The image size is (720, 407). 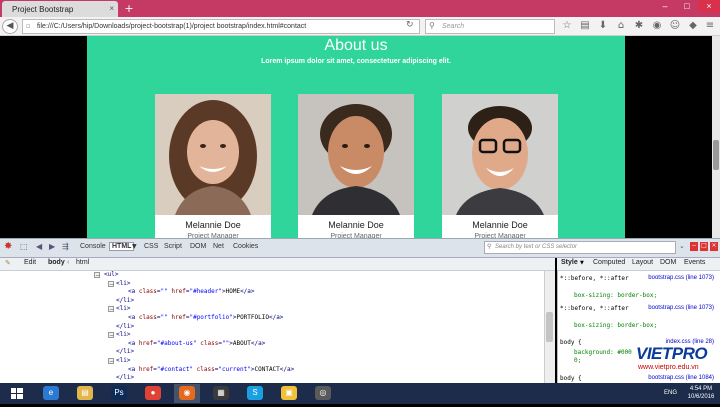 I want to click on edit-button: Edit, so click(x=30, y=262).